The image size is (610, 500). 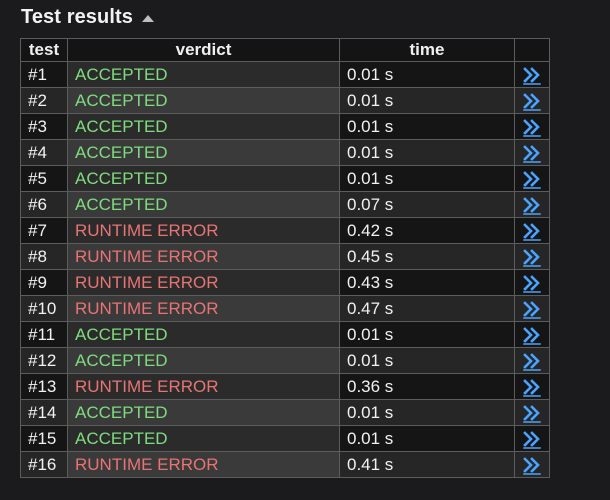 I want to click on test-number: #7, so click(x=44, y=230).